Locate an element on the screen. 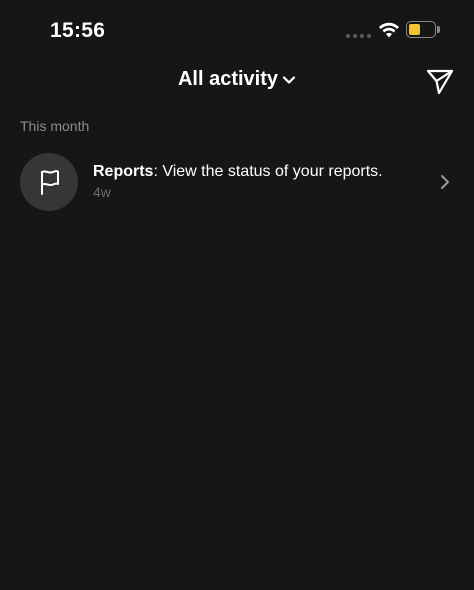  wifi-icon is located at coordinates (389, 30).